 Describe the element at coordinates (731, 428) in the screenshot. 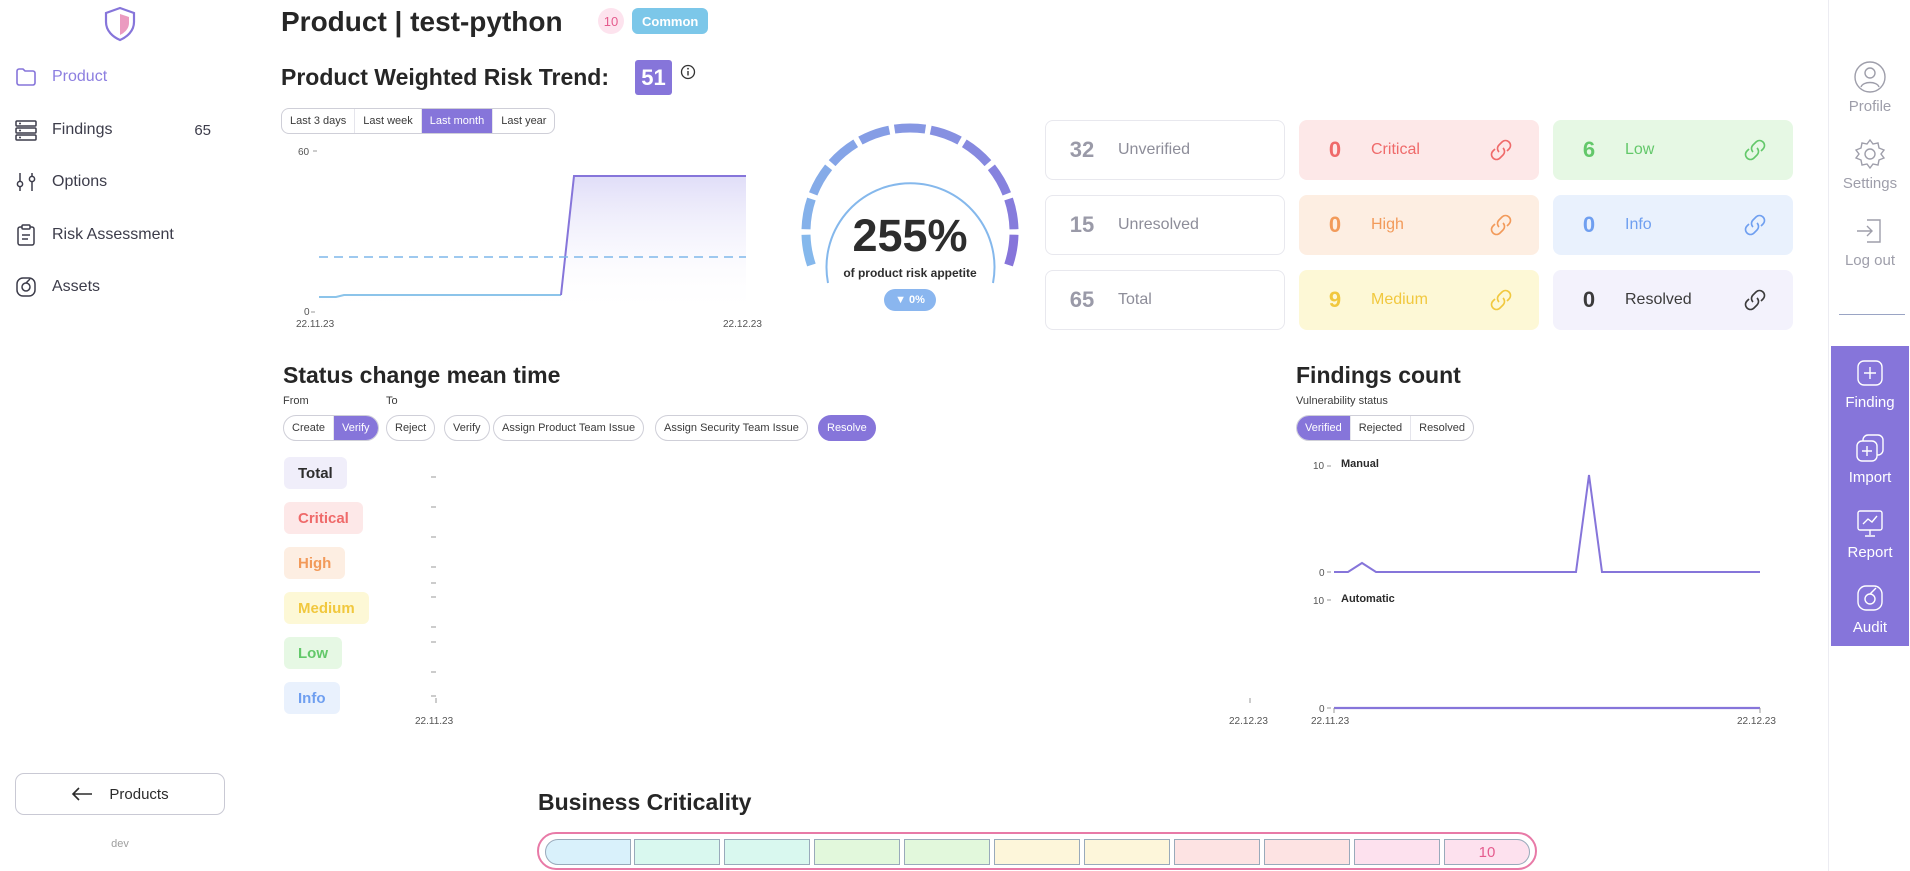

I see `to-assign-security-team: Assign Security Team Issue` at that location.